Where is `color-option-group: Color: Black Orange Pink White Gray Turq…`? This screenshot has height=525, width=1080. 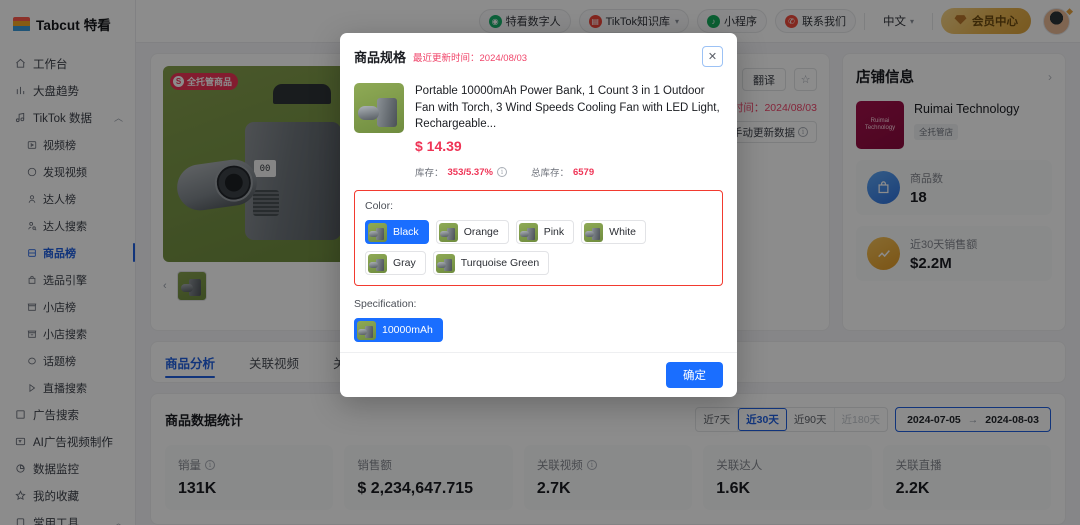 color-option-group: Color: Black Orange Pink White Gray Turq… is located at coordinates (538, 238).